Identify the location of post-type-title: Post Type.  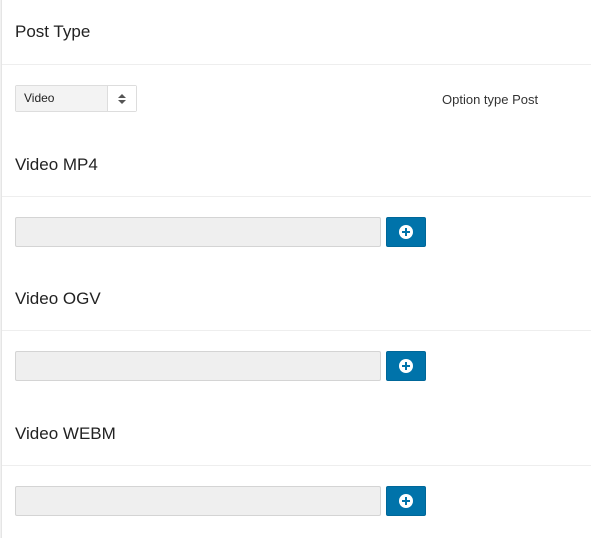
(53, 31).